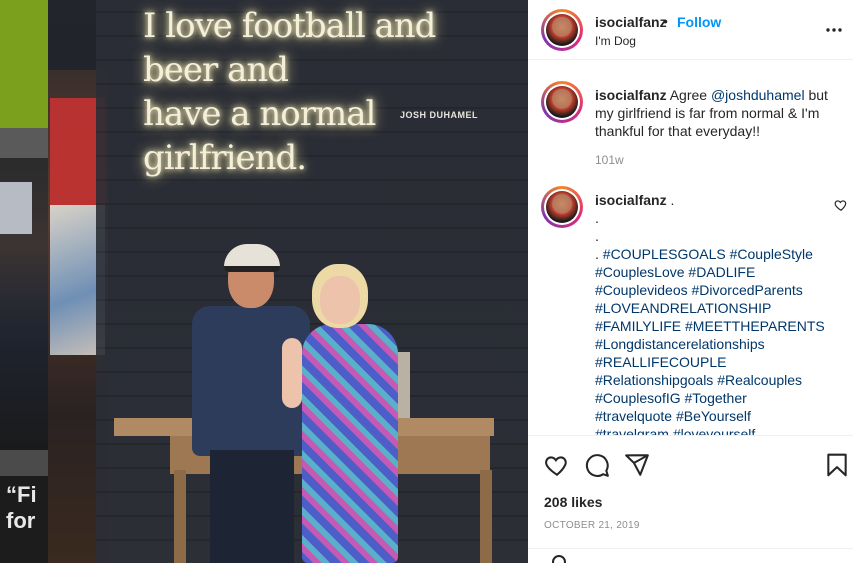 The image size is (853, 563). What do you see at coordinates (632, 430) in the screenshot?
I see `hashtag-link: #travelgram` at bounding box center [632, 430].